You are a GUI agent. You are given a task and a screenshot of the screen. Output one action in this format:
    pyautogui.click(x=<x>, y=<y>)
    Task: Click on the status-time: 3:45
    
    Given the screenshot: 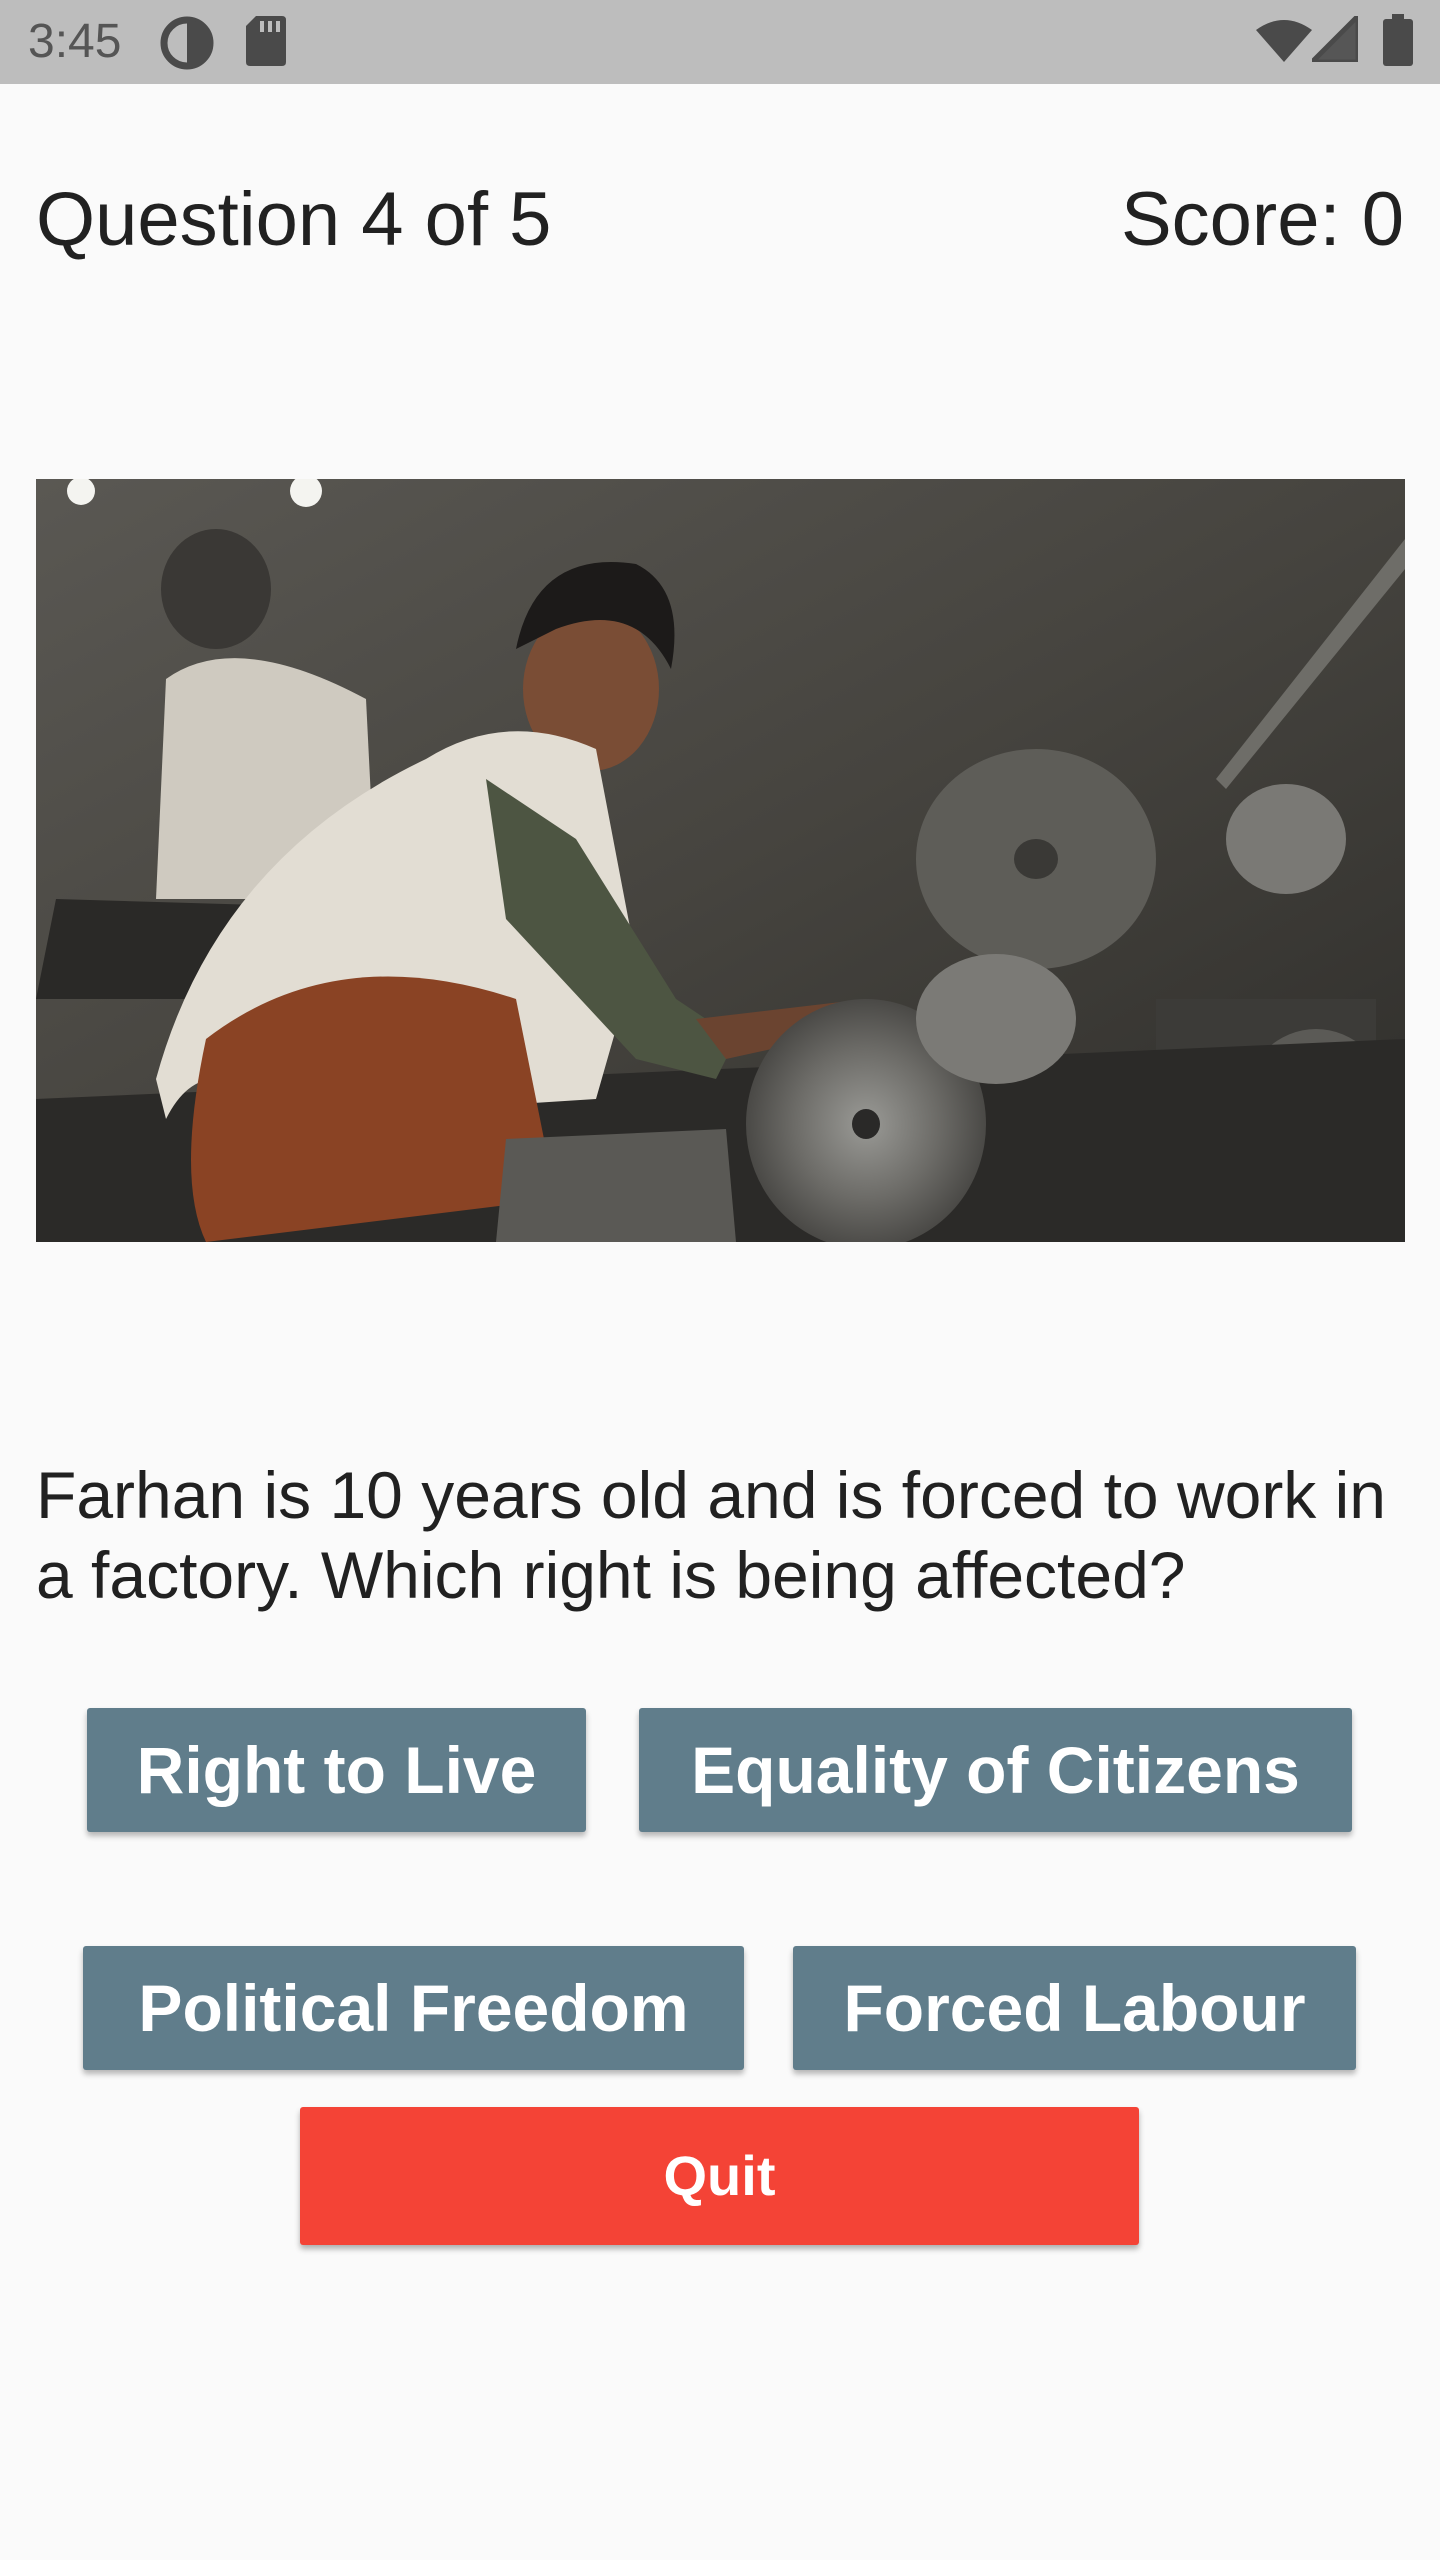 What is the action you would take?
    pyautogui.click(x=75, y=41)
    